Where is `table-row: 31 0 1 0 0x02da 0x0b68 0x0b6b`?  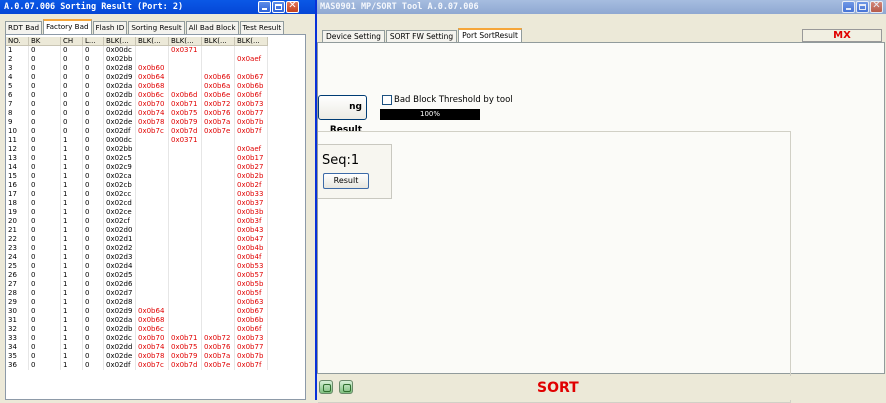
table-row: 31 0 1 0 0x02da 0x0b68 0x0b6b is located at coordinates (155, 320).